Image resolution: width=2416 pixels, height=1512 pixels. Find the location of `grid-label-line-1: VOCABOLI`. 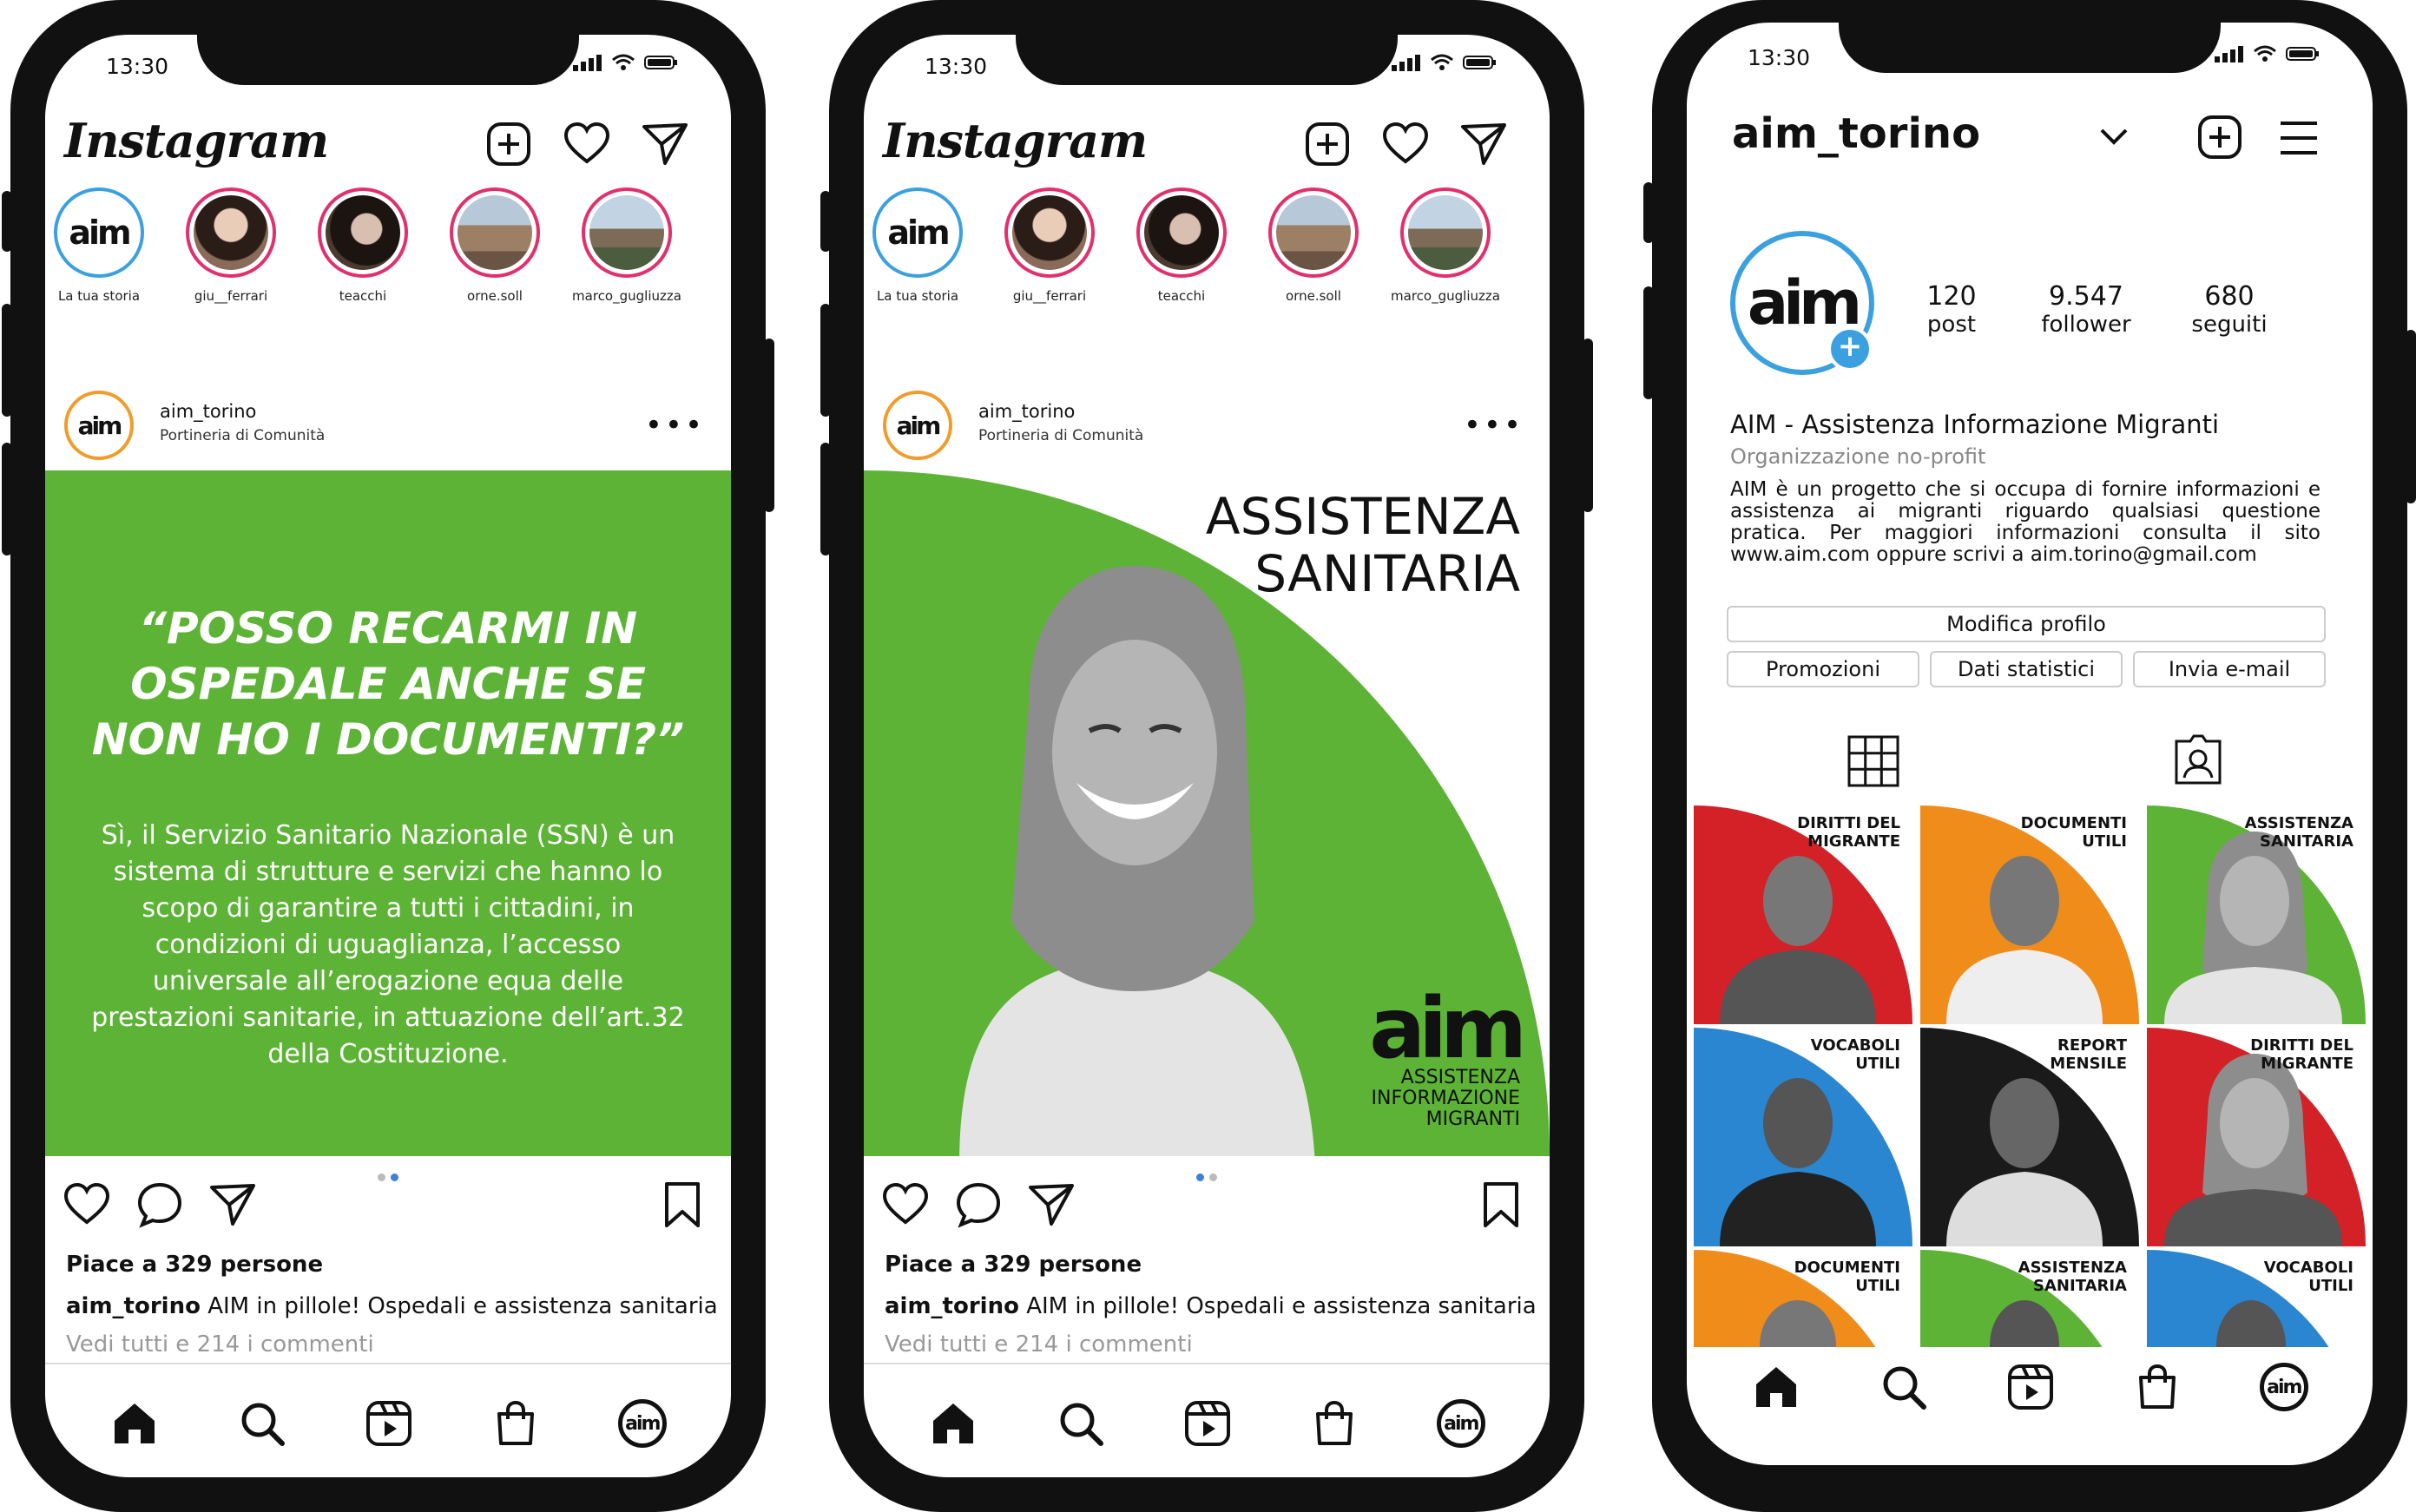

grid-label-line-1: VOCABOLI is located at coordinates (1855, 1045).